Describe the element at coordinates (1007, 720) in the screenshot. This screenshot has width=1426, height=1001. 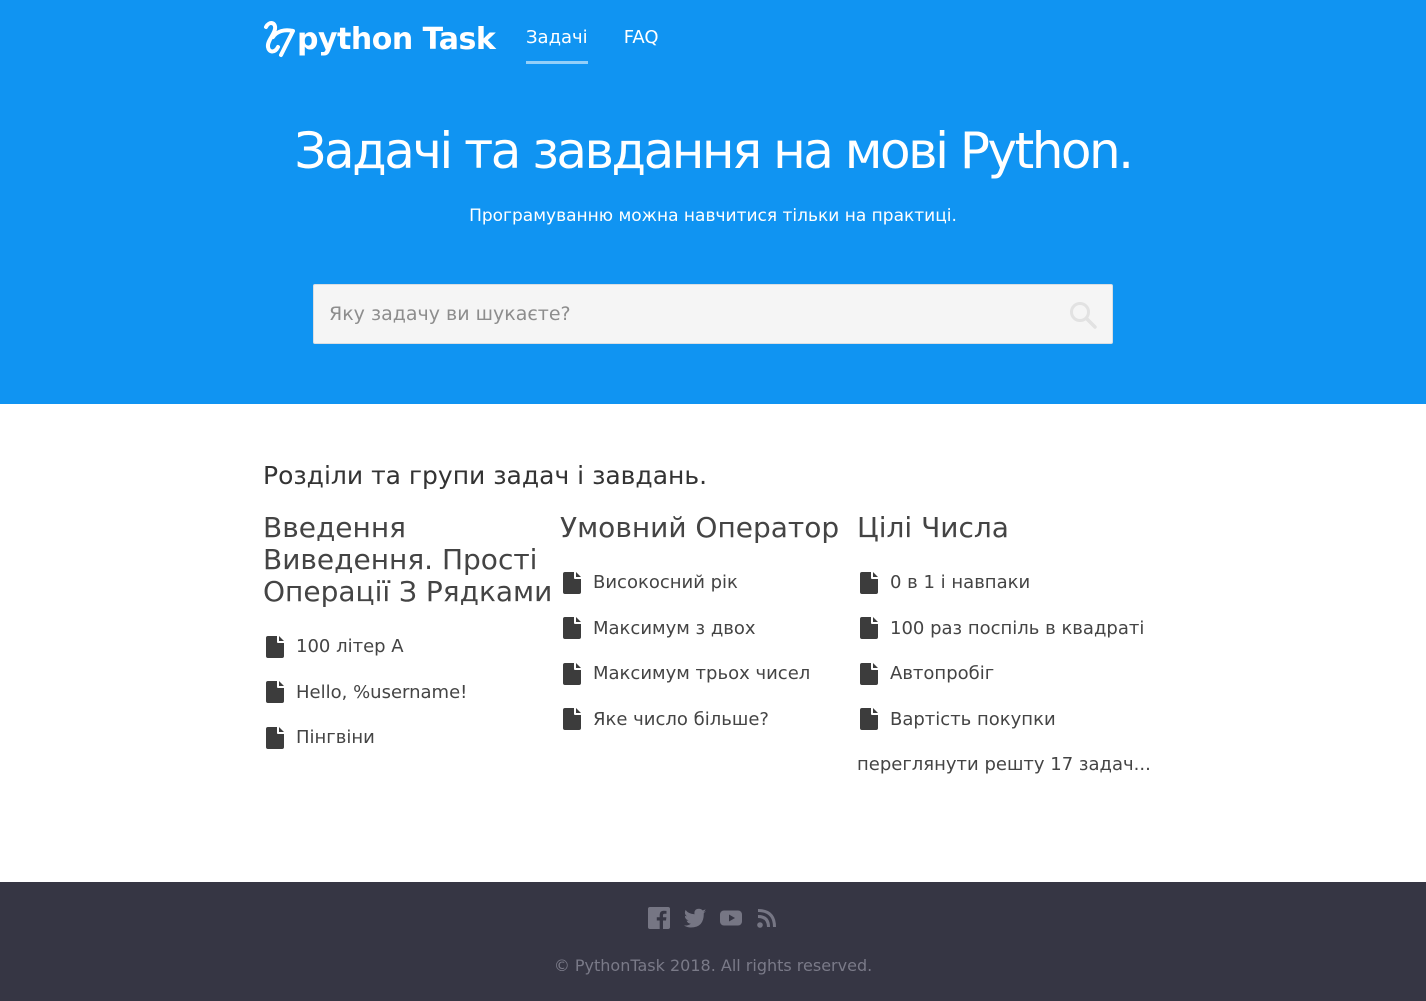
I see `task-item: Вартість покупки` at that location.